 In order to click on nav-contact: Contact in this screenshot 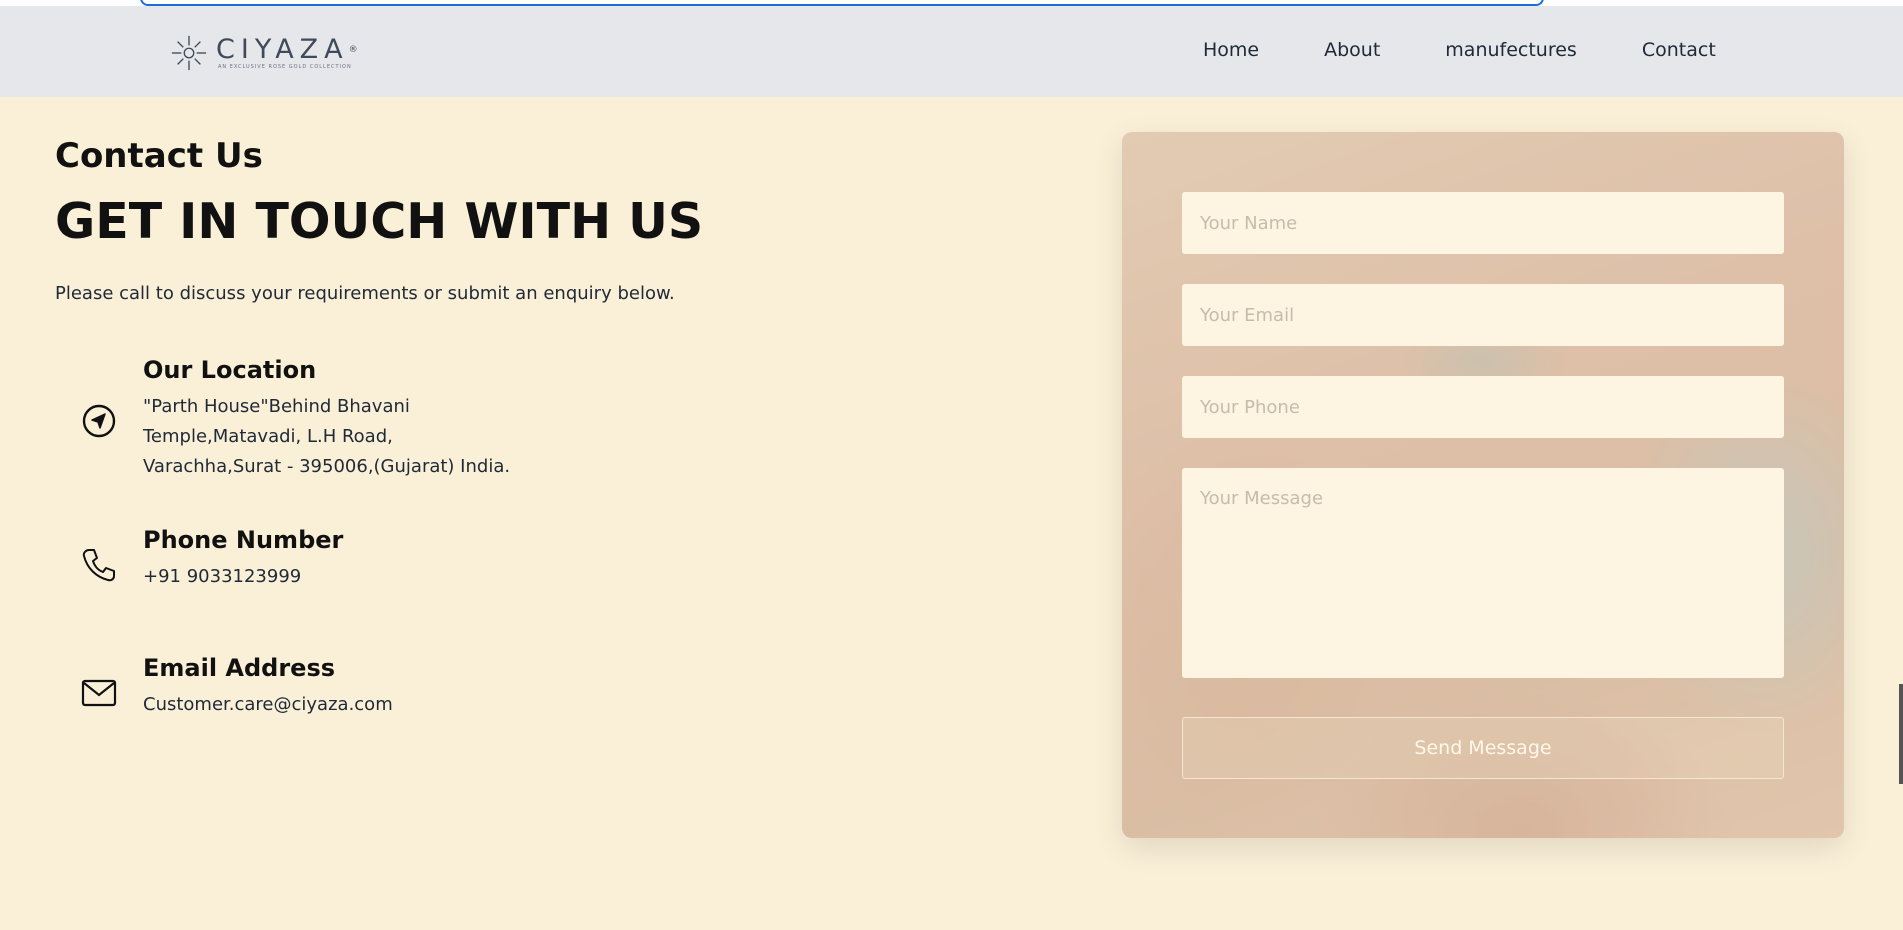, I will do `click(1679, 50)`.